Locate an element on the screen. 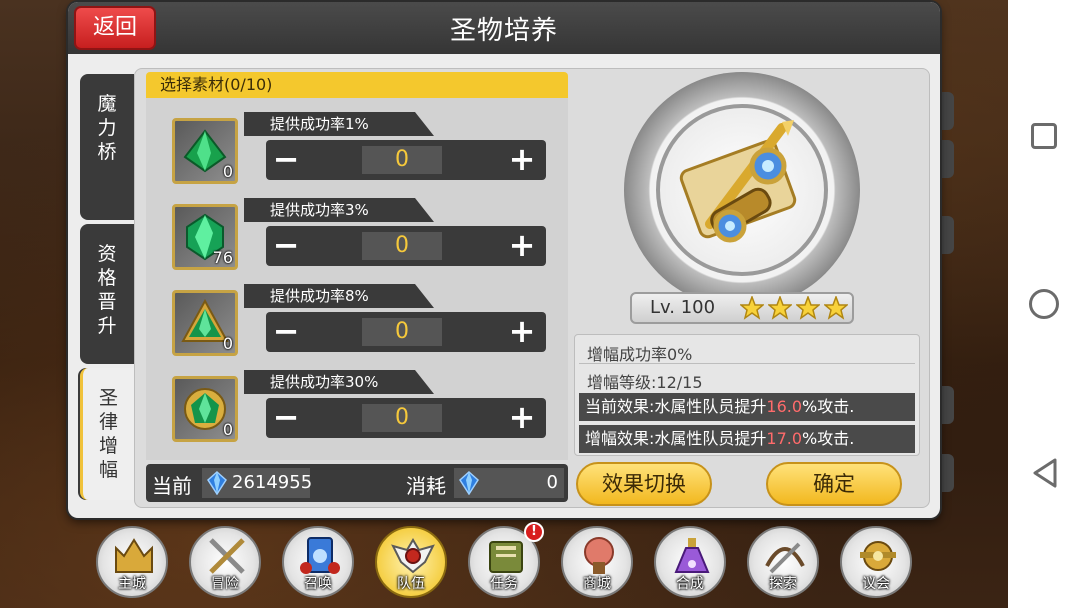 Image resolution: width=1080 pixels, height=608 pixels. cost-value-box: 0 is located at coordinates (509, 483).